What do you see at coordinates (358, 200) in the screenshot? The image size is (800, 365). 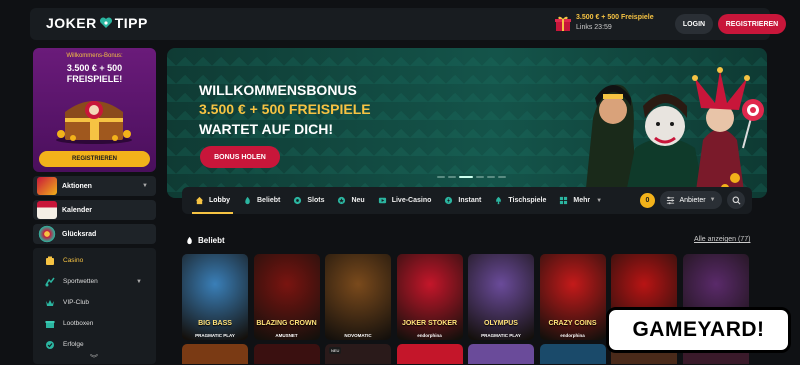 I see `tab-label: Neu` at bounding box center [358, 200].